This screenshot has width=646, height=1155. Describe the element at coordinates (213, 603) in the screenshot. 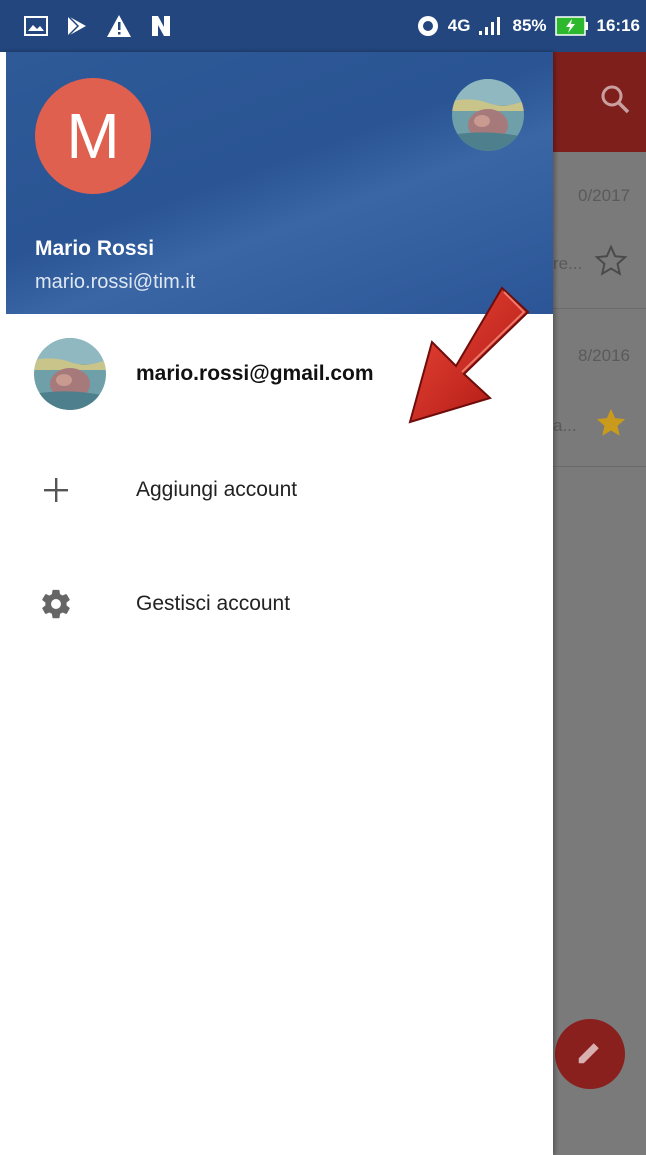

I see `manage-accounts-label: Gestisci account` at that location.